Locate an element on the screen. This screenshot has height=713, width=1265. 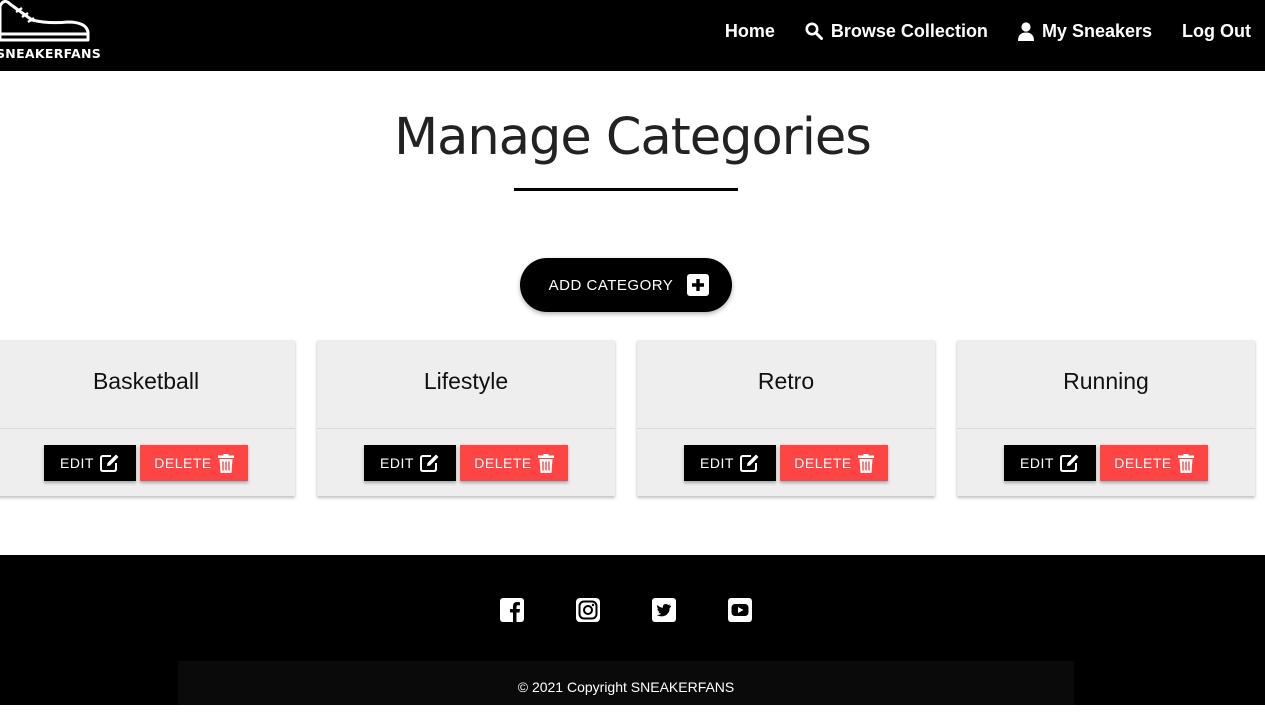
brand-logo: SNEAKERFANS is located at coordinates (53, 35).